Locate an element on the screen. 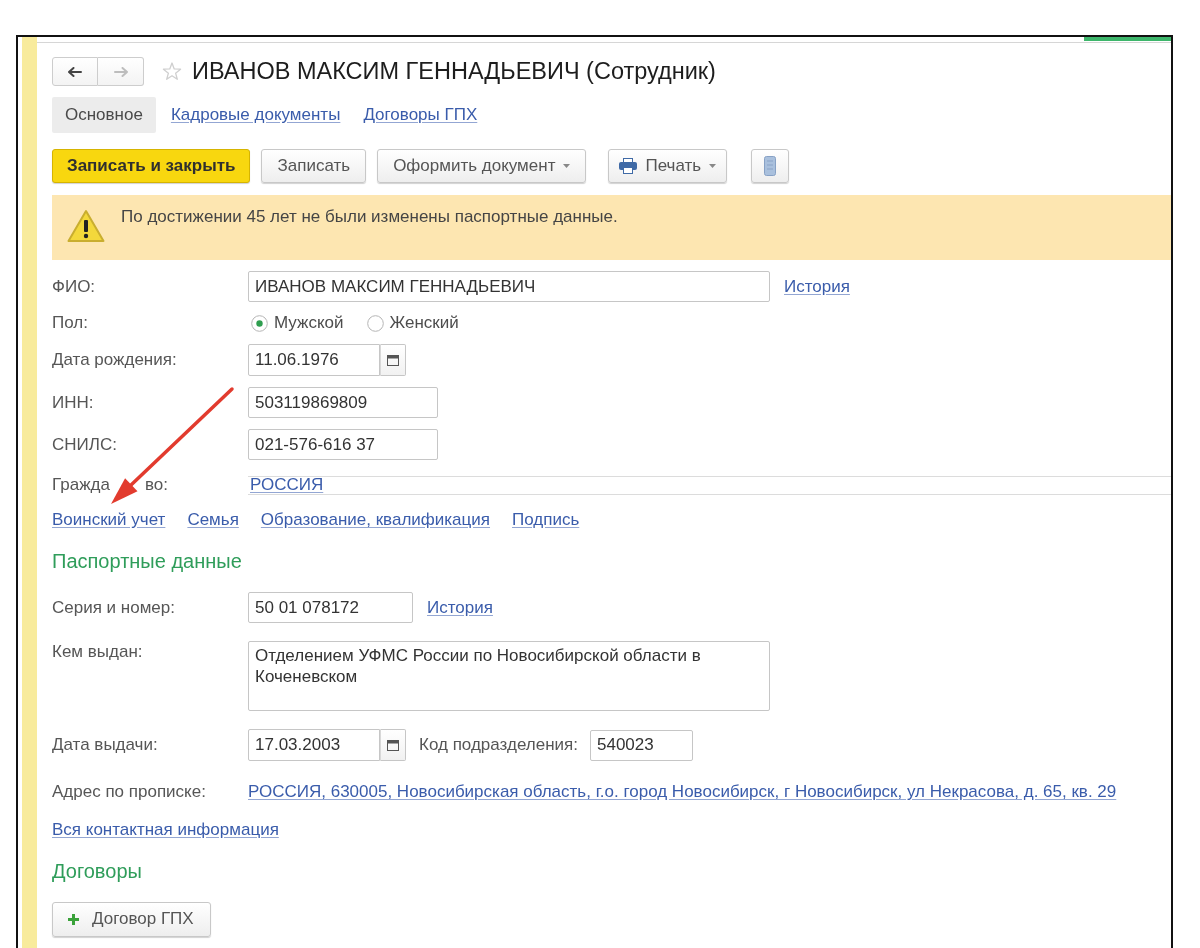  window-title: ИВАНОВ МАКСИМ ГЕННАДЬЕВИЧ (Сотрудник) is located at coordinates (454, 71).